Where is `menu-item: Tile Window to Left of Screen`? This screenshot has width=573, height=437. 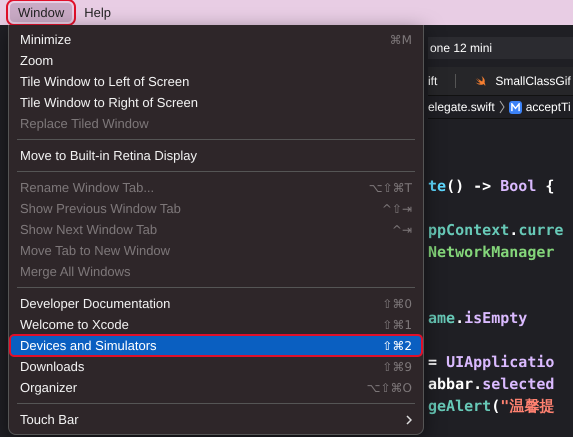 menu-item: Tile Window to Left of Screen is located at coordinates (216, 81).